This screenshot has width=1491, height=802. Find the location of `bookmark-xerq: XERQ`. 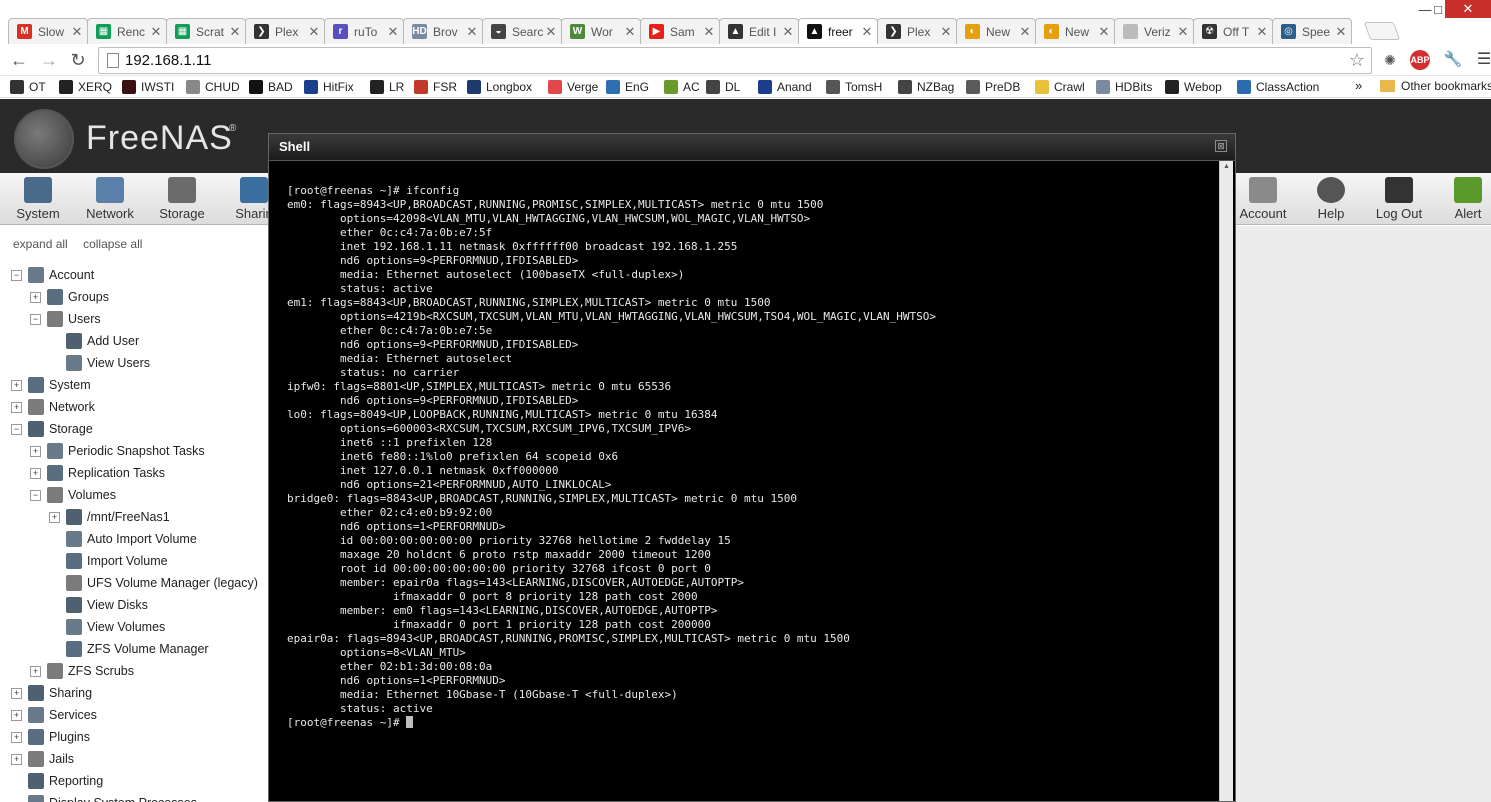

bookmark-xerq: XERQ is located at coordinates (85, 87).